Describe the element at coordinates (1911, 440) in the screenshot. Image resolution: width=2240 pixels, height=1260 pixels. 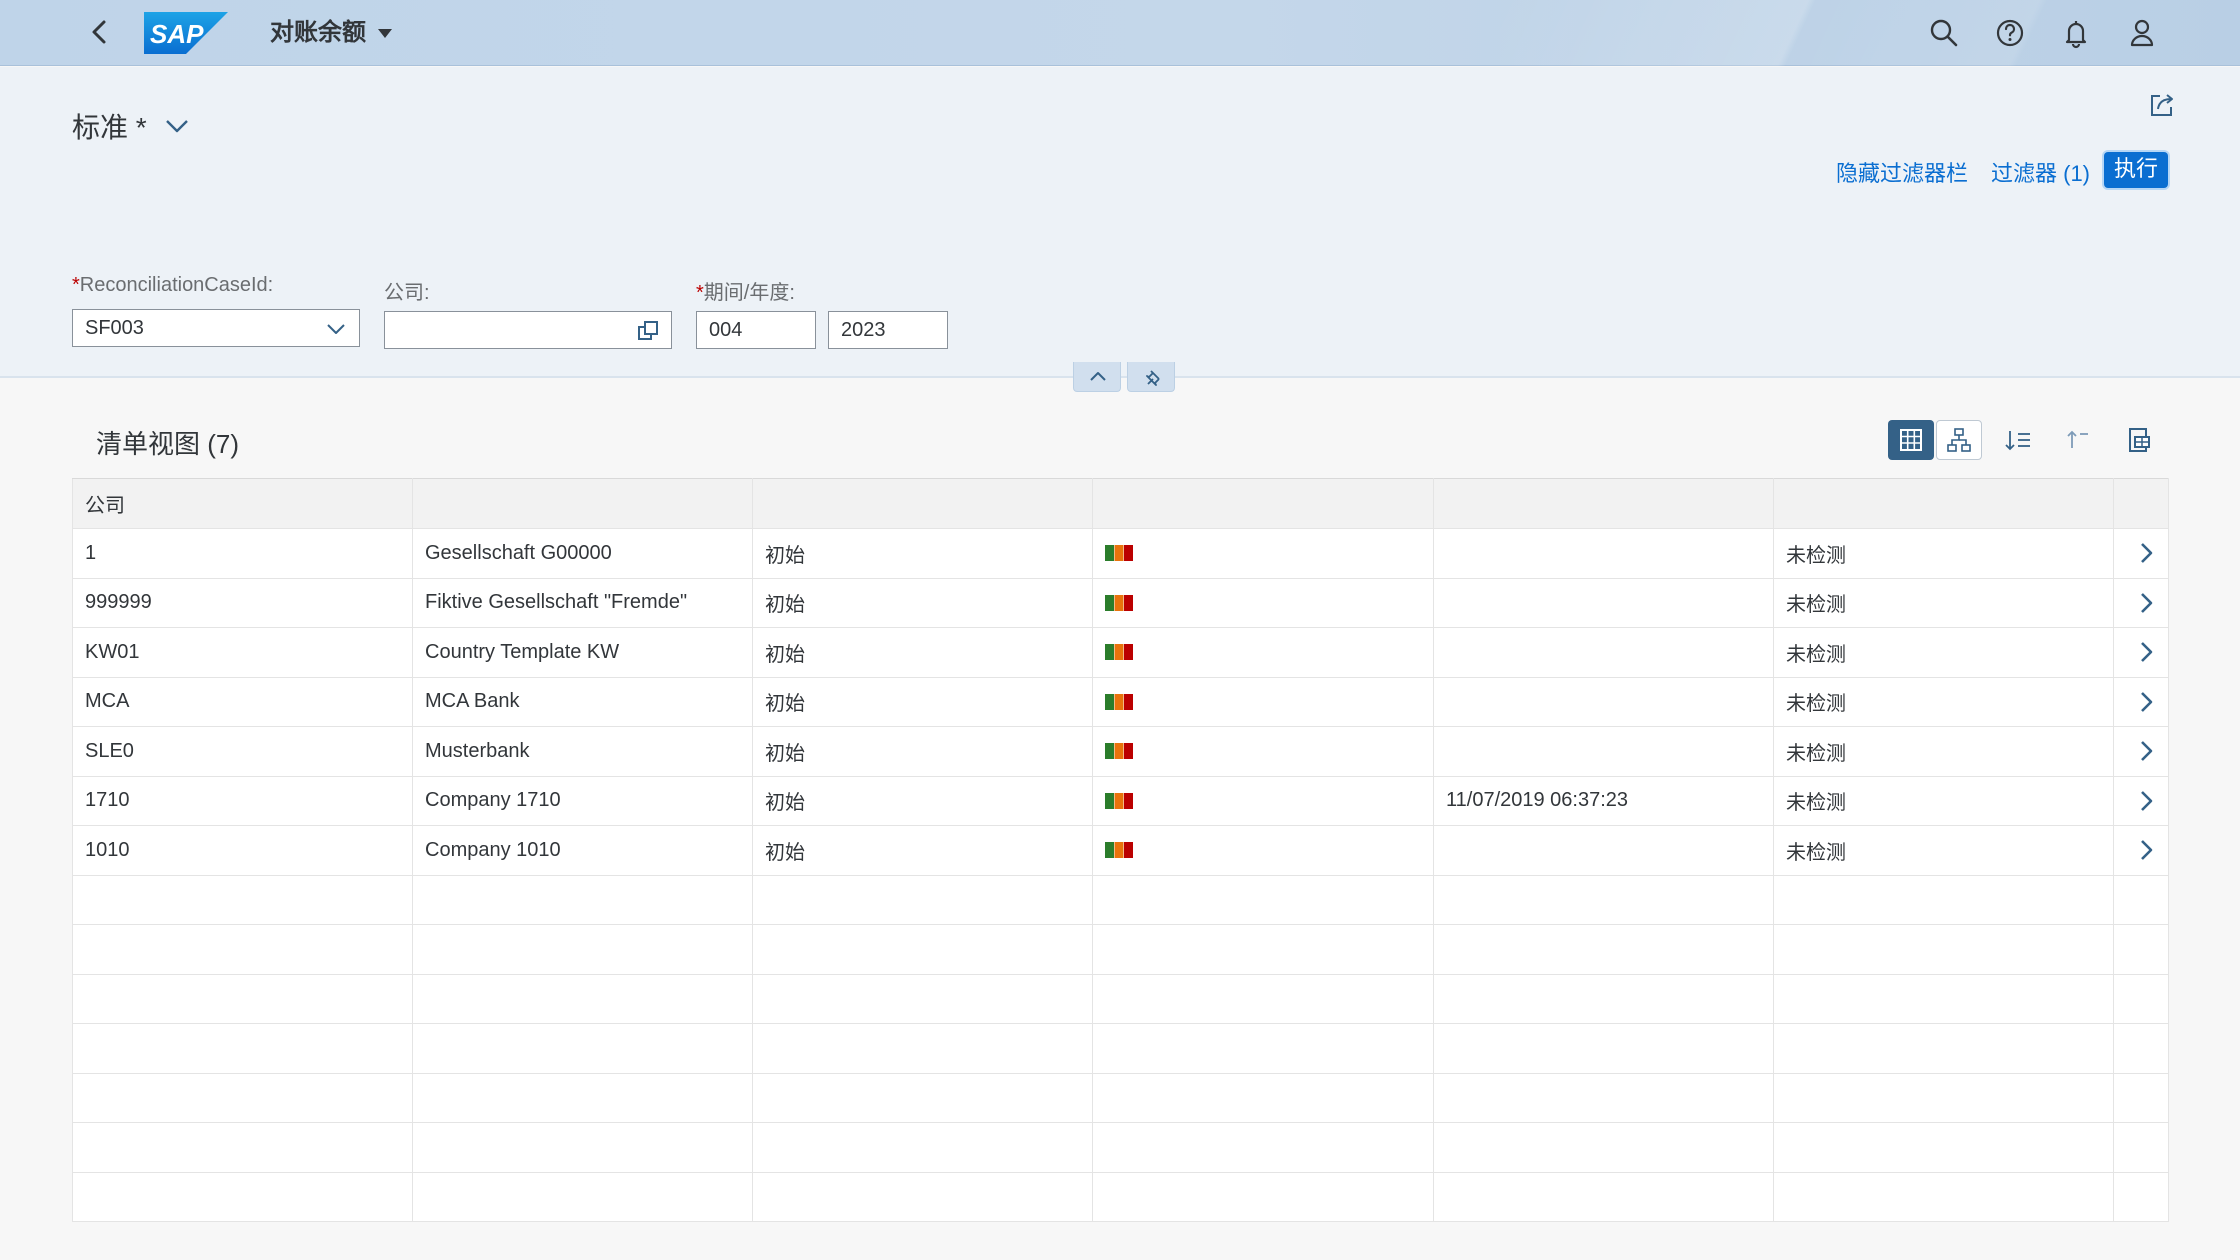
I see `table-view-button` at that location.